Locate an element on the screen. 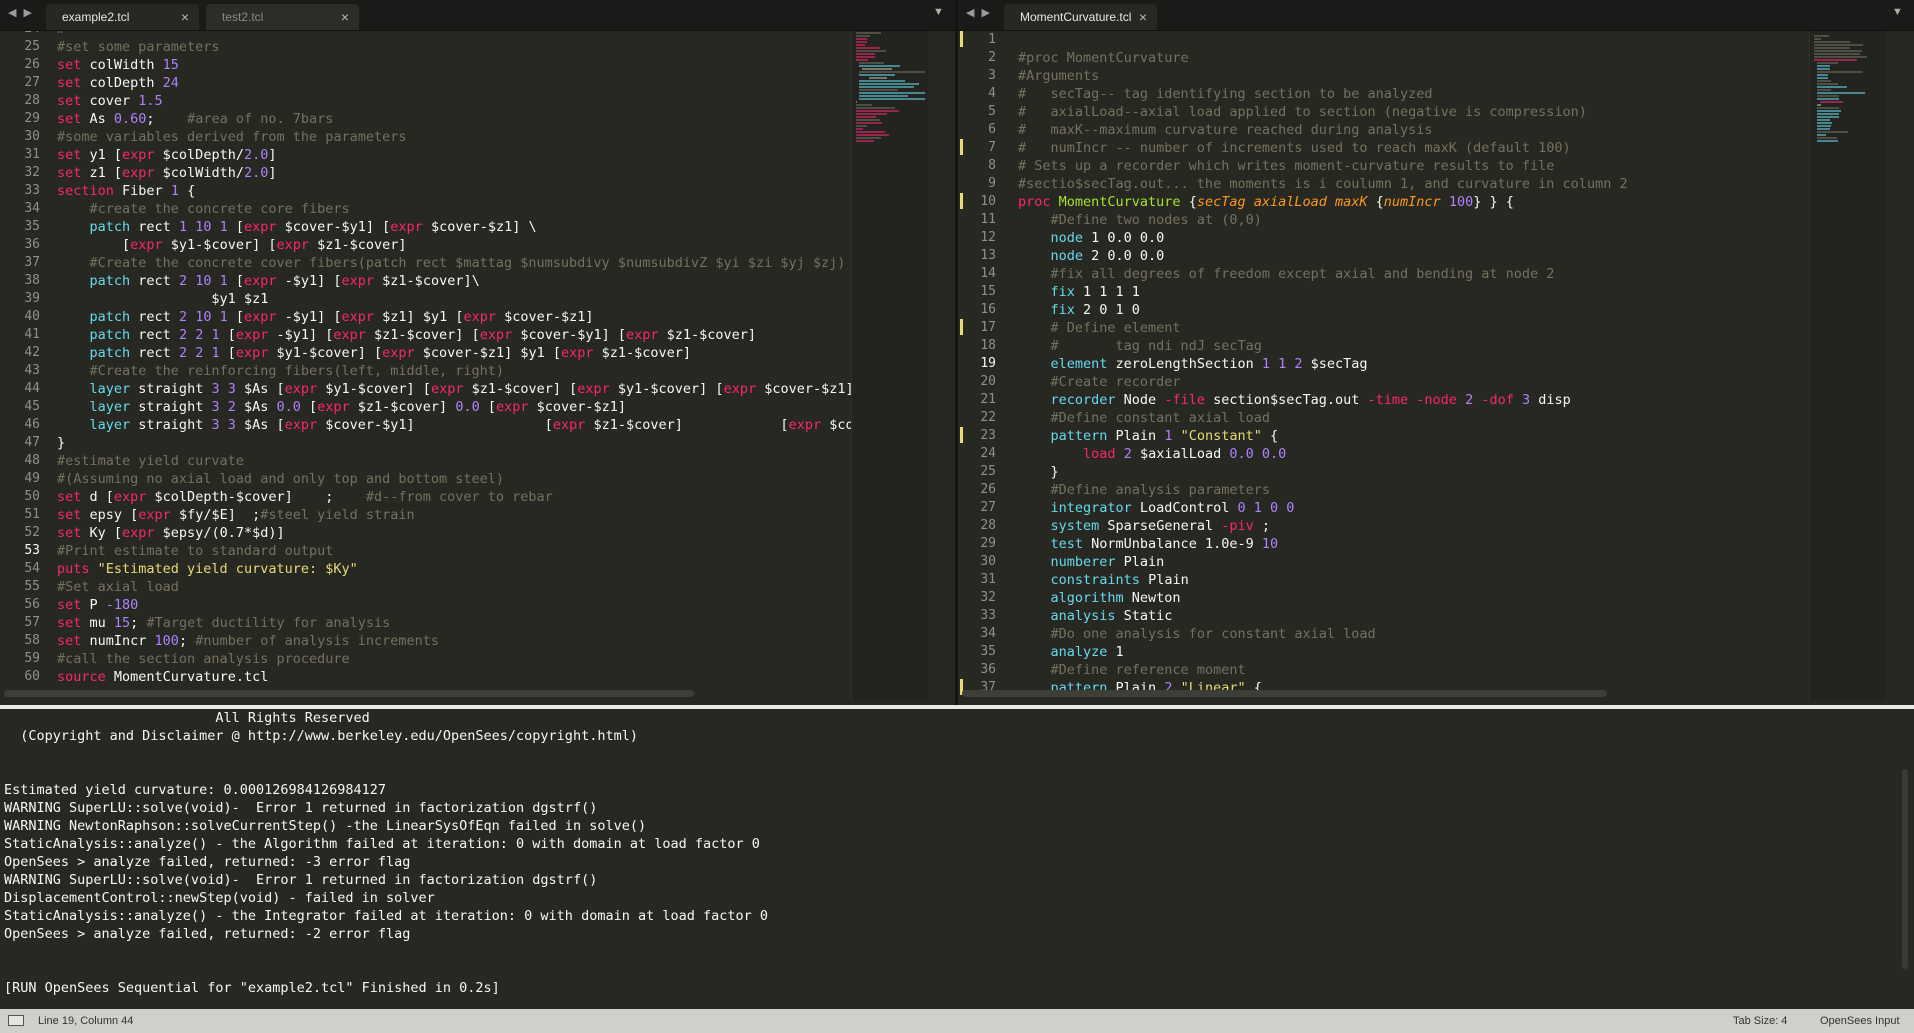 This screenshot has height=1033, width=1914. code-line: 29 test NormUnbalance 1.0e-9 10 is located at coordinates (1398, 544).